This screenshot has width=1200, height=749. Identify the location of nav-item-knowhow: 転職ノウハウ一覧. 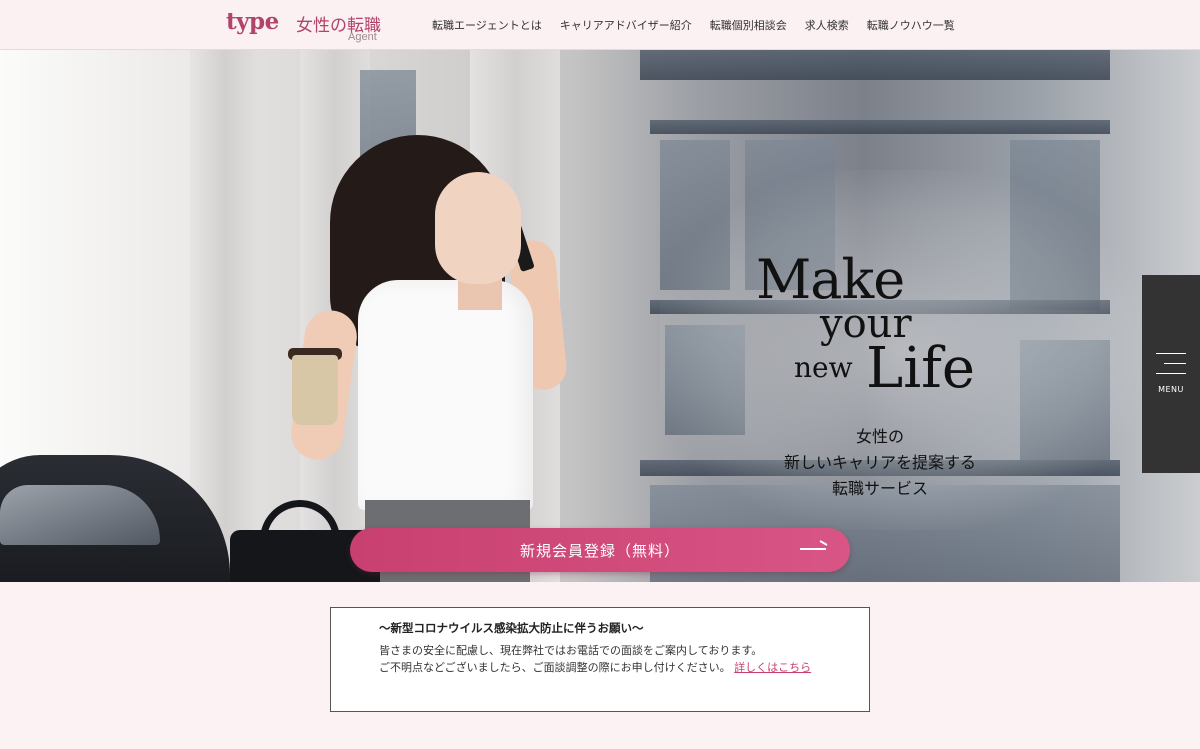
(911, 25).